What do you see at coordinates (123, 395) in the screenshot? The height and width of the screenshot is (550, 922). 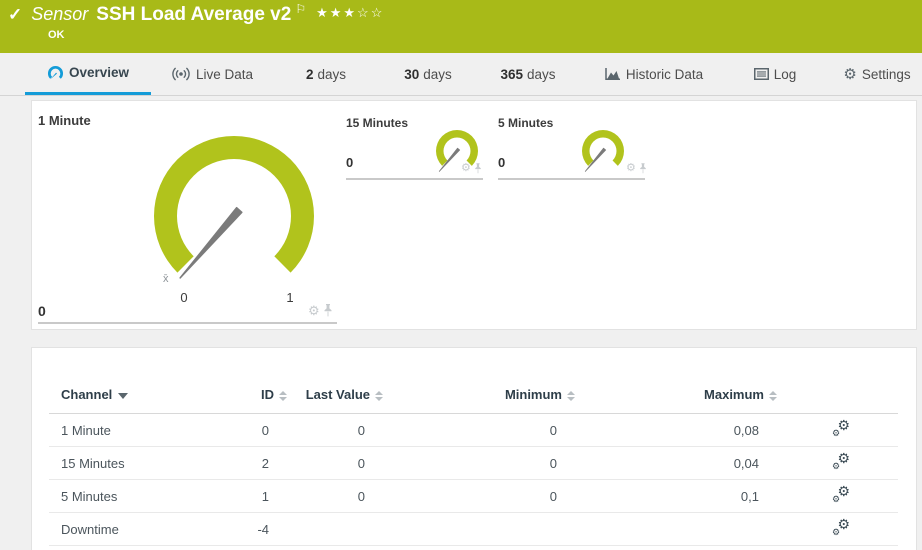 I see `sort-desc-icon` at bounding box center [123, 395].